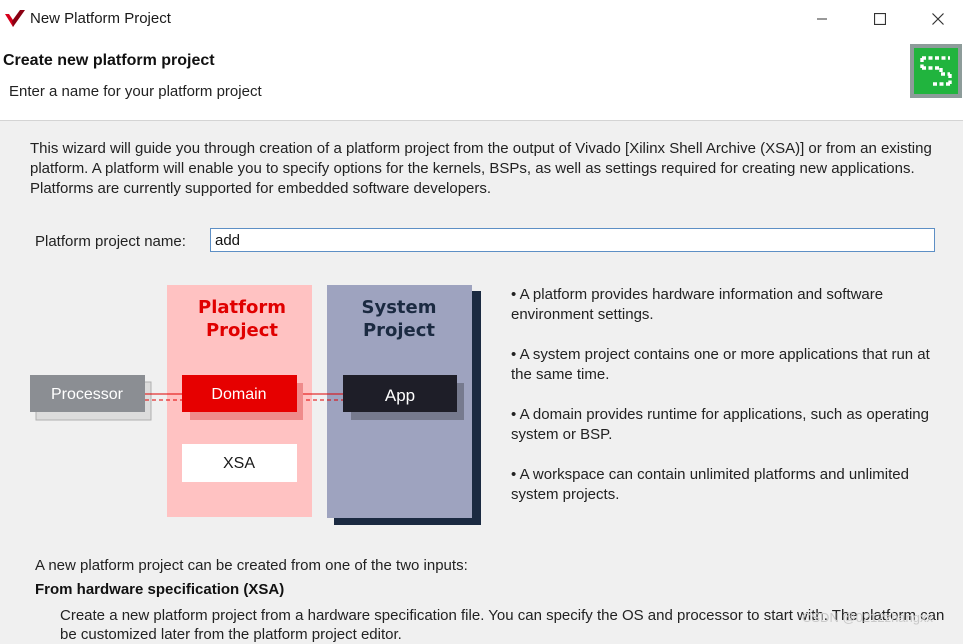 The height and width of the screenshot is (644, 963). What do you see at coordinates (936, 71) in the screenshot?
I see `wizard-logo-icon` at bounding box center [936, 71].